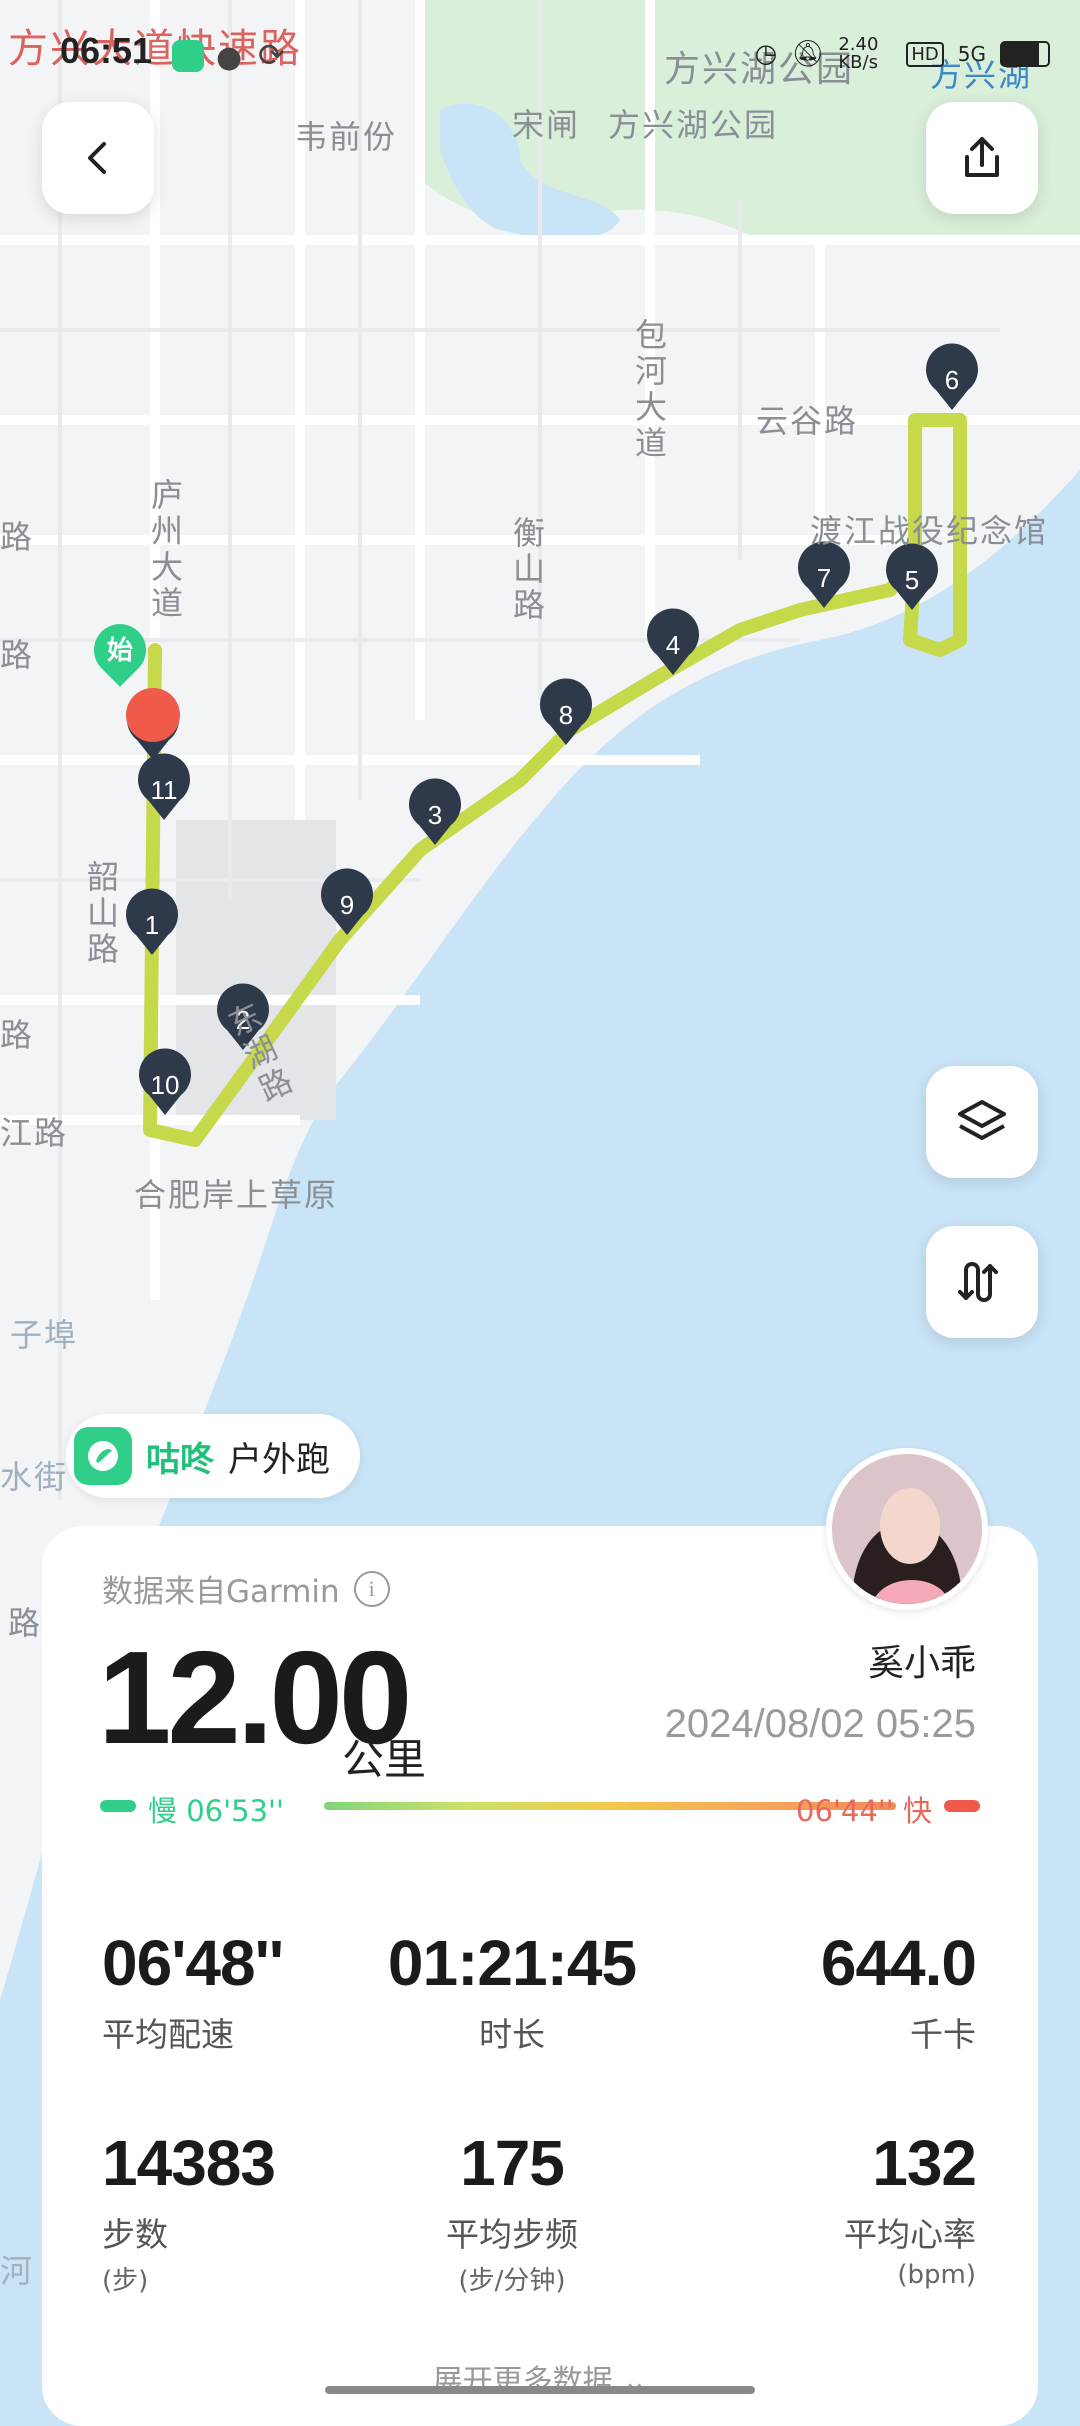  I want to click on pace-fast-label: 06'44'' 快, so click(864, 1811).